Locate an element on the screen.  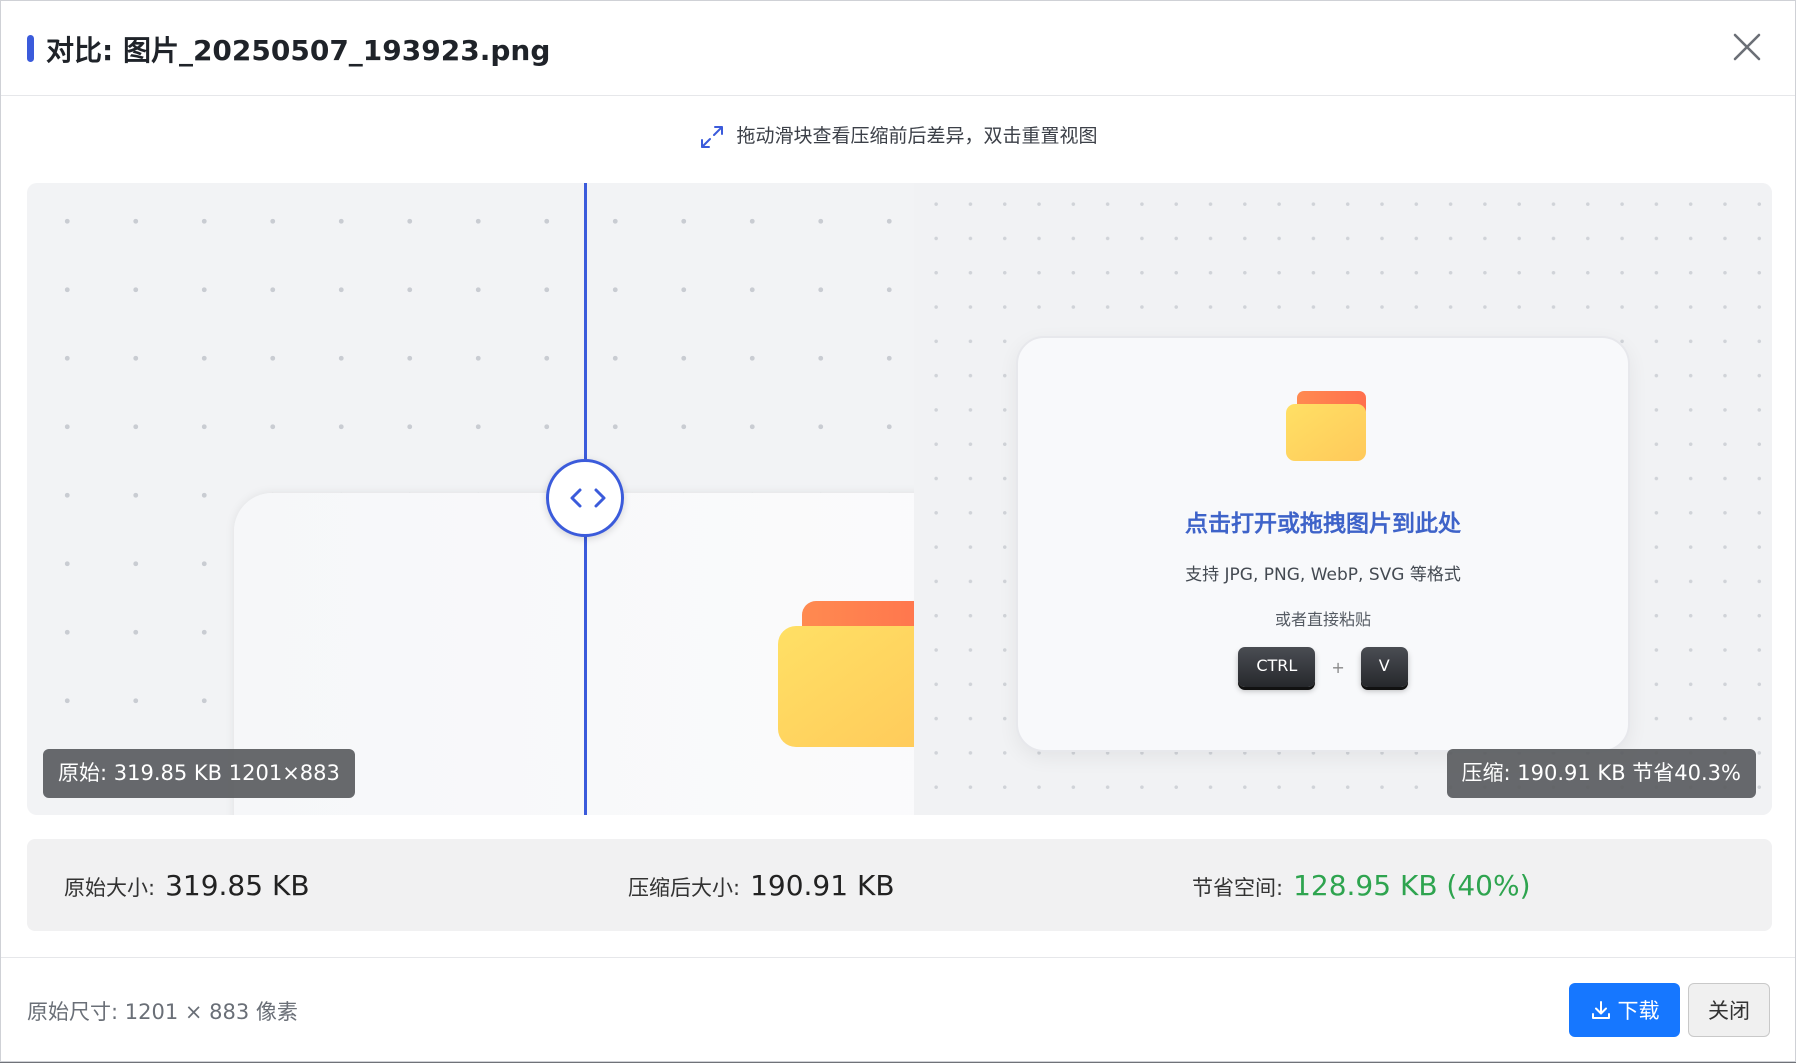
download-button: 下载 is located at coordinates (1624, 1010).